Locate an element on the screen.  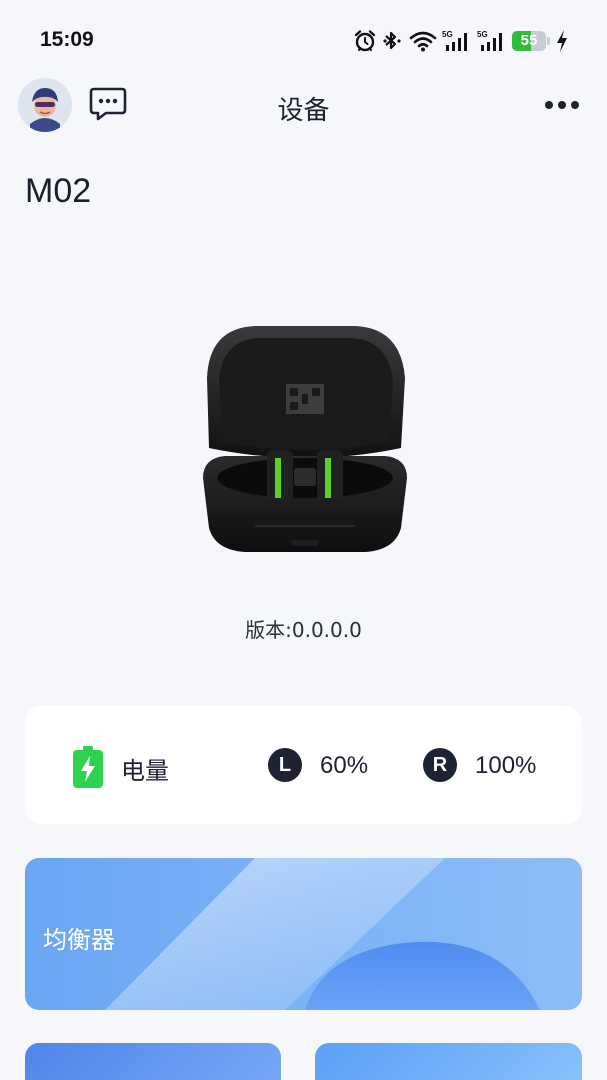
network-label-1: 5G is located at coordinates (447, 34).